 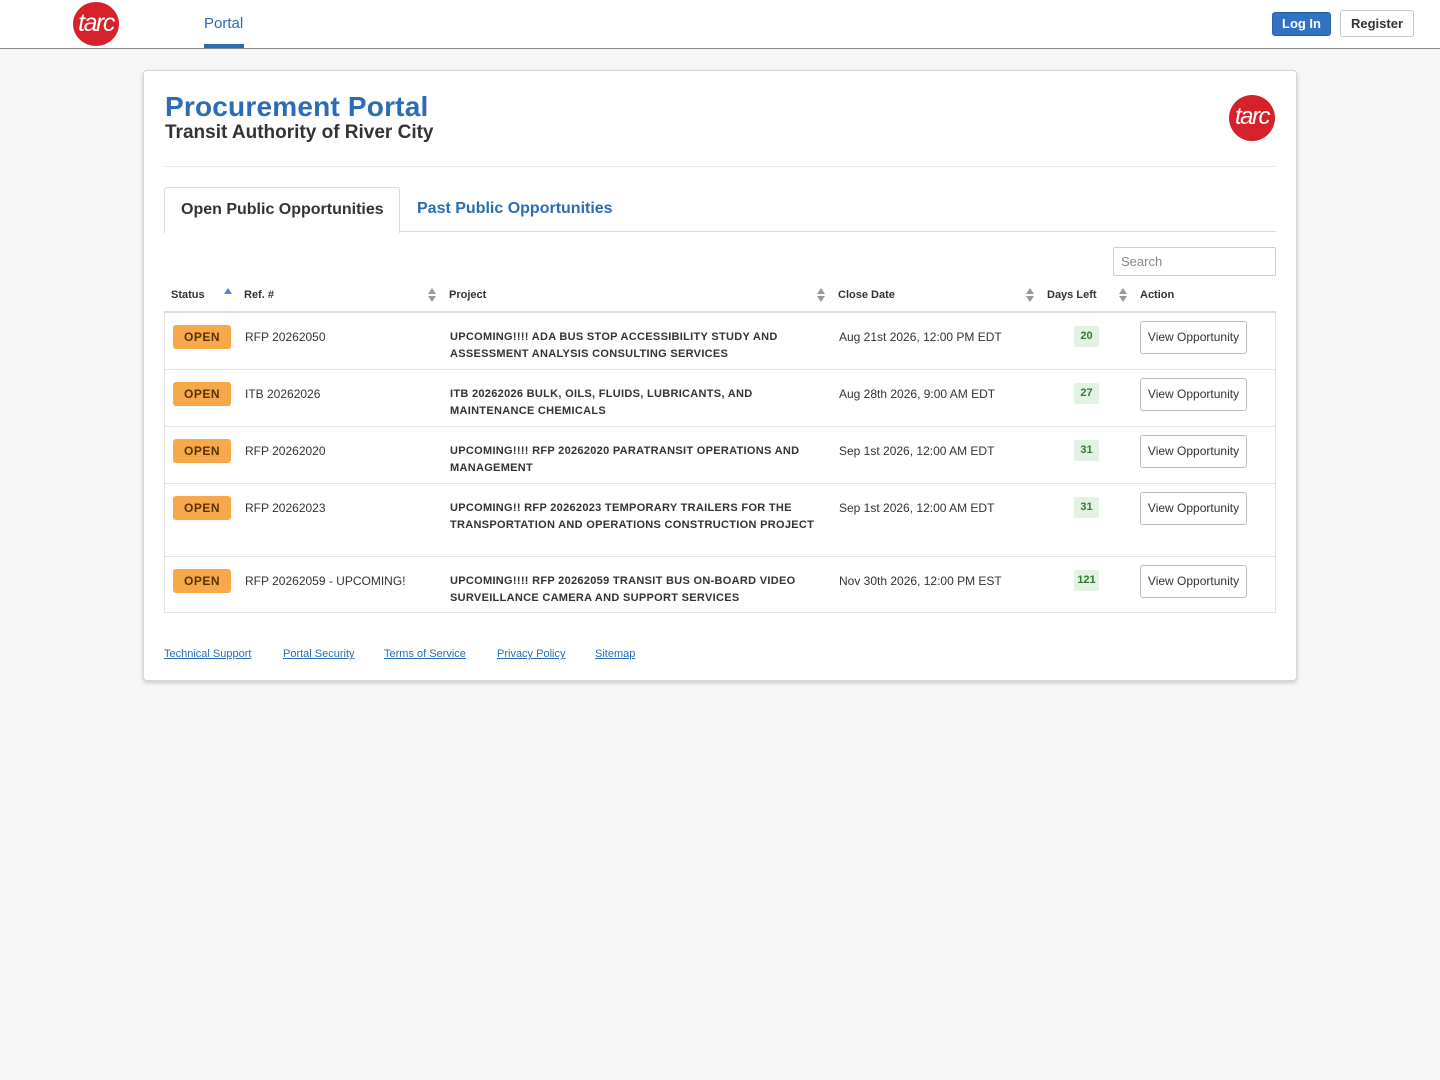 I want to click on column-header-ref: Ref. #, so click(x=259, y=295).